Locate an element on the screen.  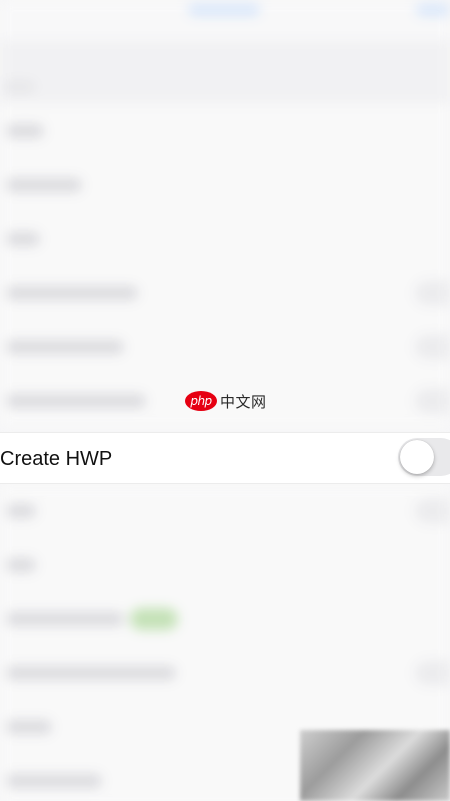
nav-action-button is located at coordinates (433, 10).